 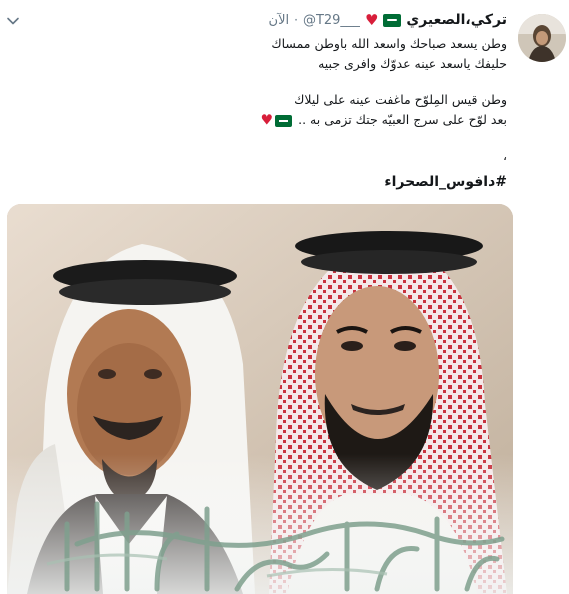 I want to click on display-name: تركي،الصعيري, so click(x=456, y=20).